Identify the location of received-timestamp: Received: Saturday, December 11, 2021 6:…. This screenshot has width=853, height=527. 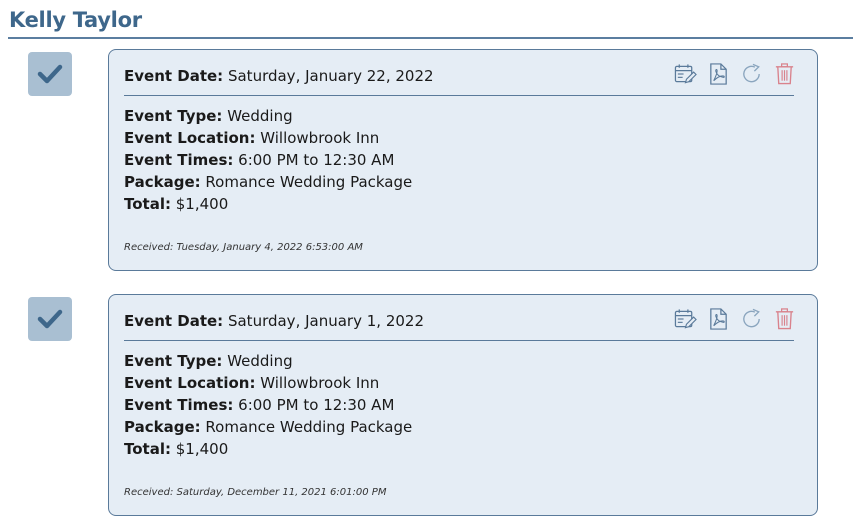
(255, 492).